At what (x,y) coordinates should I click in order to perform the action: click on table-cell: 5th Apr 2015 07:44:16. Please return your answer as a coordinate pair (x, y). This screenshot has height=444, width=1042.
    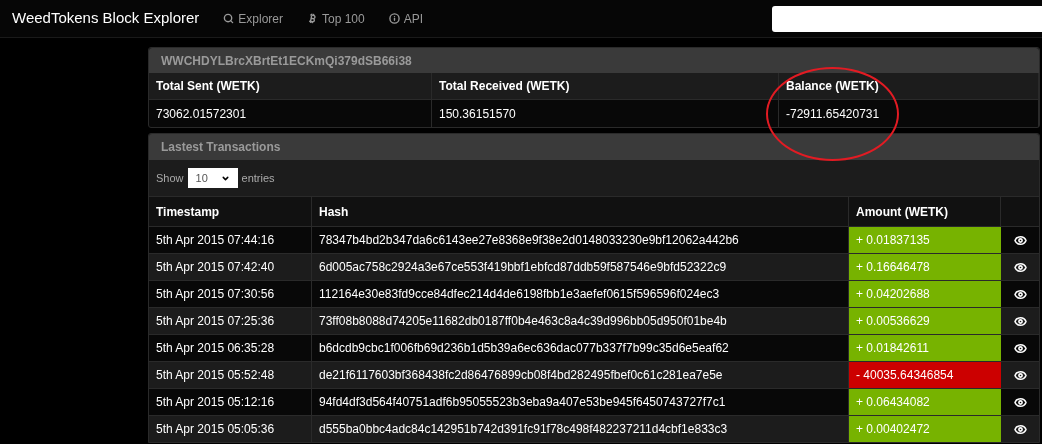
    Looking at the image, I should click on (230, 239).